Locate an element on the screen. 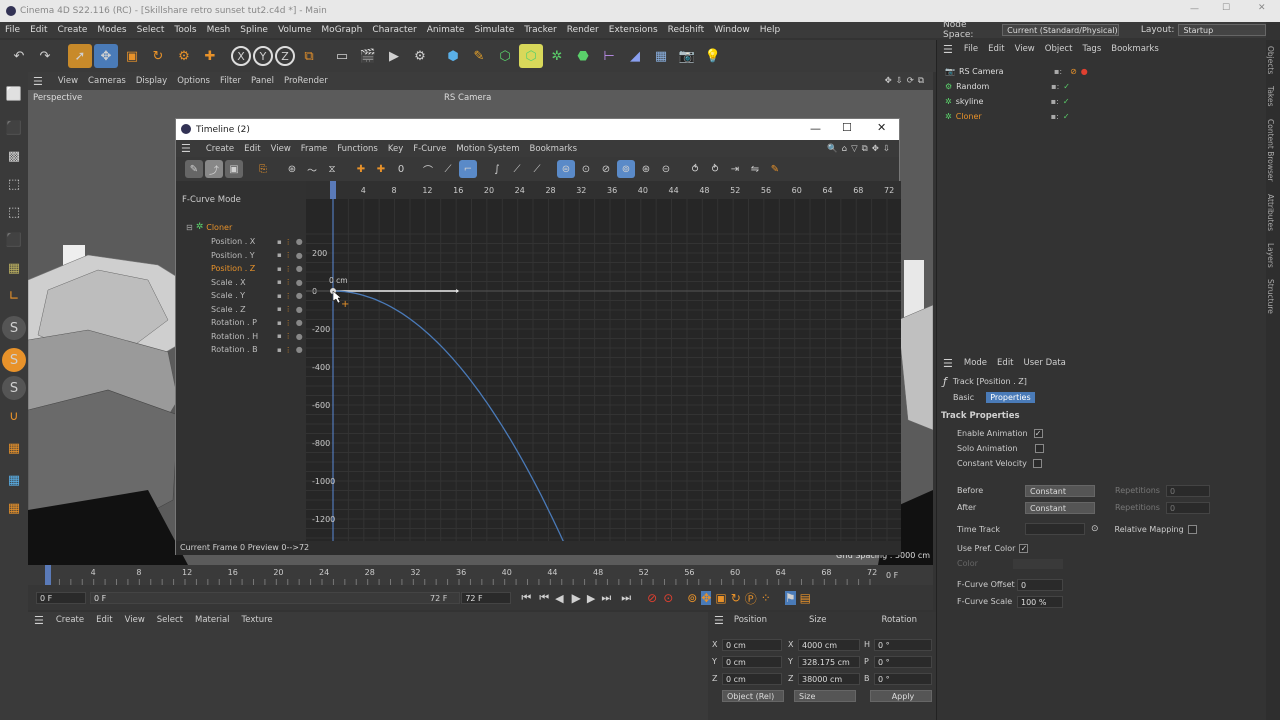 The height and width of the screenshot is (720, 1280). coord-system-icon: ⧉ is located at coordinates (309, 56).